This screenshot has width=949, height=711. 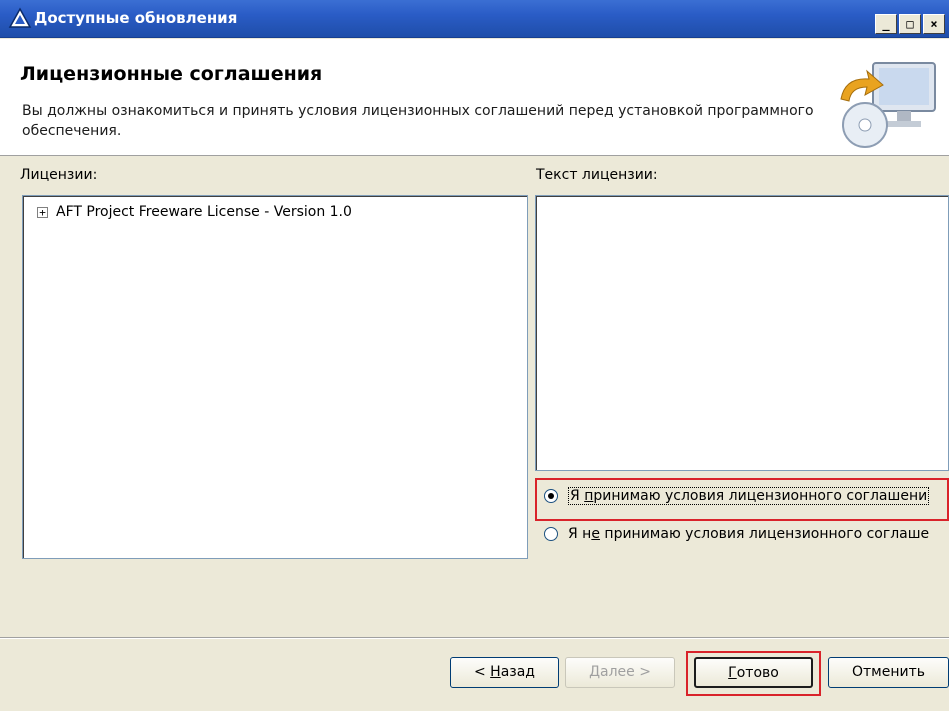 What do you see at coordinates (42, 212) in the screenshot?
I see `expand-plus-icon: +` at bounding box center [42, 212].